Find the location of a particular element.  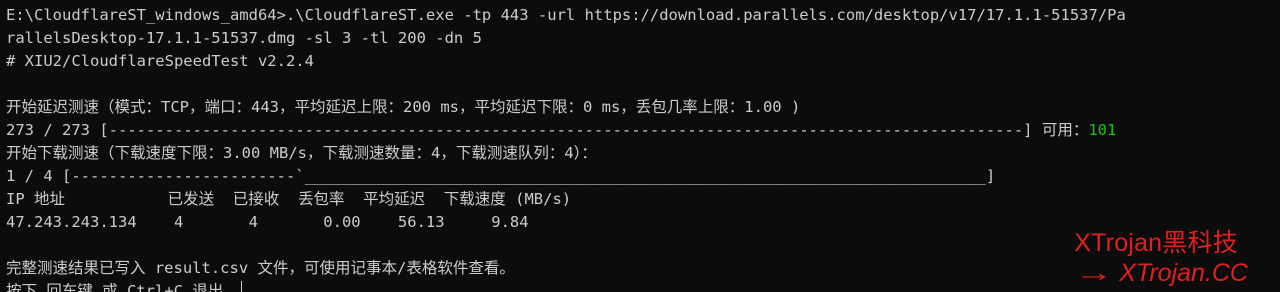

watermark-site-line: → XTrojan.CC is located at coordinates (1161, 273).